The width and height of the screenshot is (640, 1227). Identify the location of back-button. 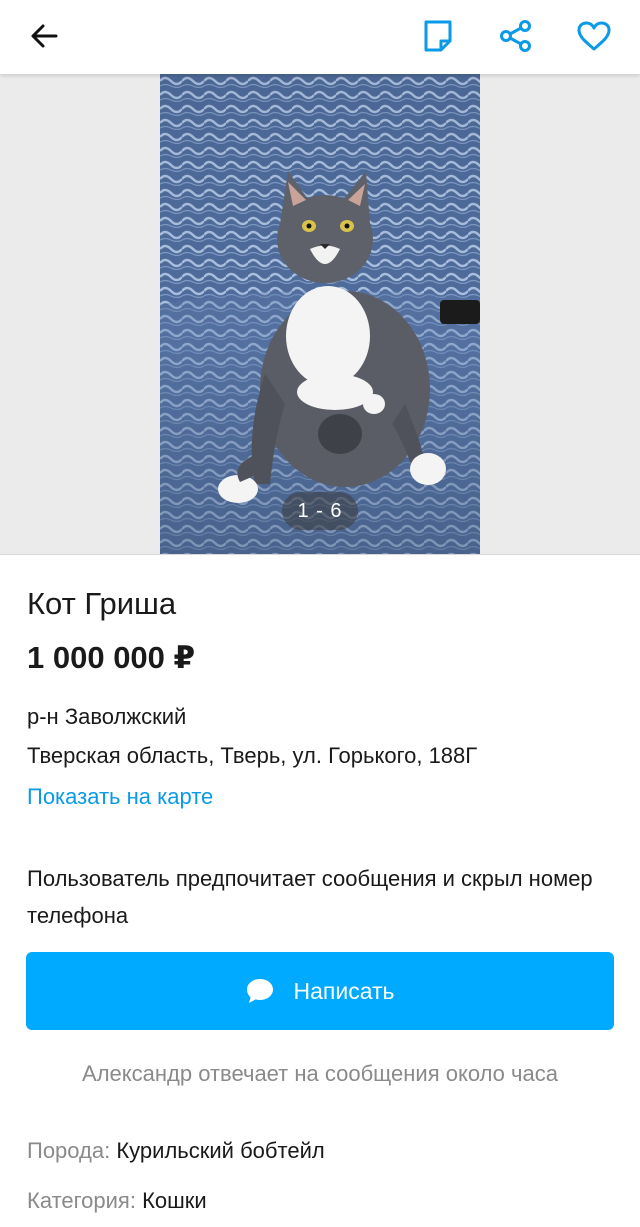
(44, 36).